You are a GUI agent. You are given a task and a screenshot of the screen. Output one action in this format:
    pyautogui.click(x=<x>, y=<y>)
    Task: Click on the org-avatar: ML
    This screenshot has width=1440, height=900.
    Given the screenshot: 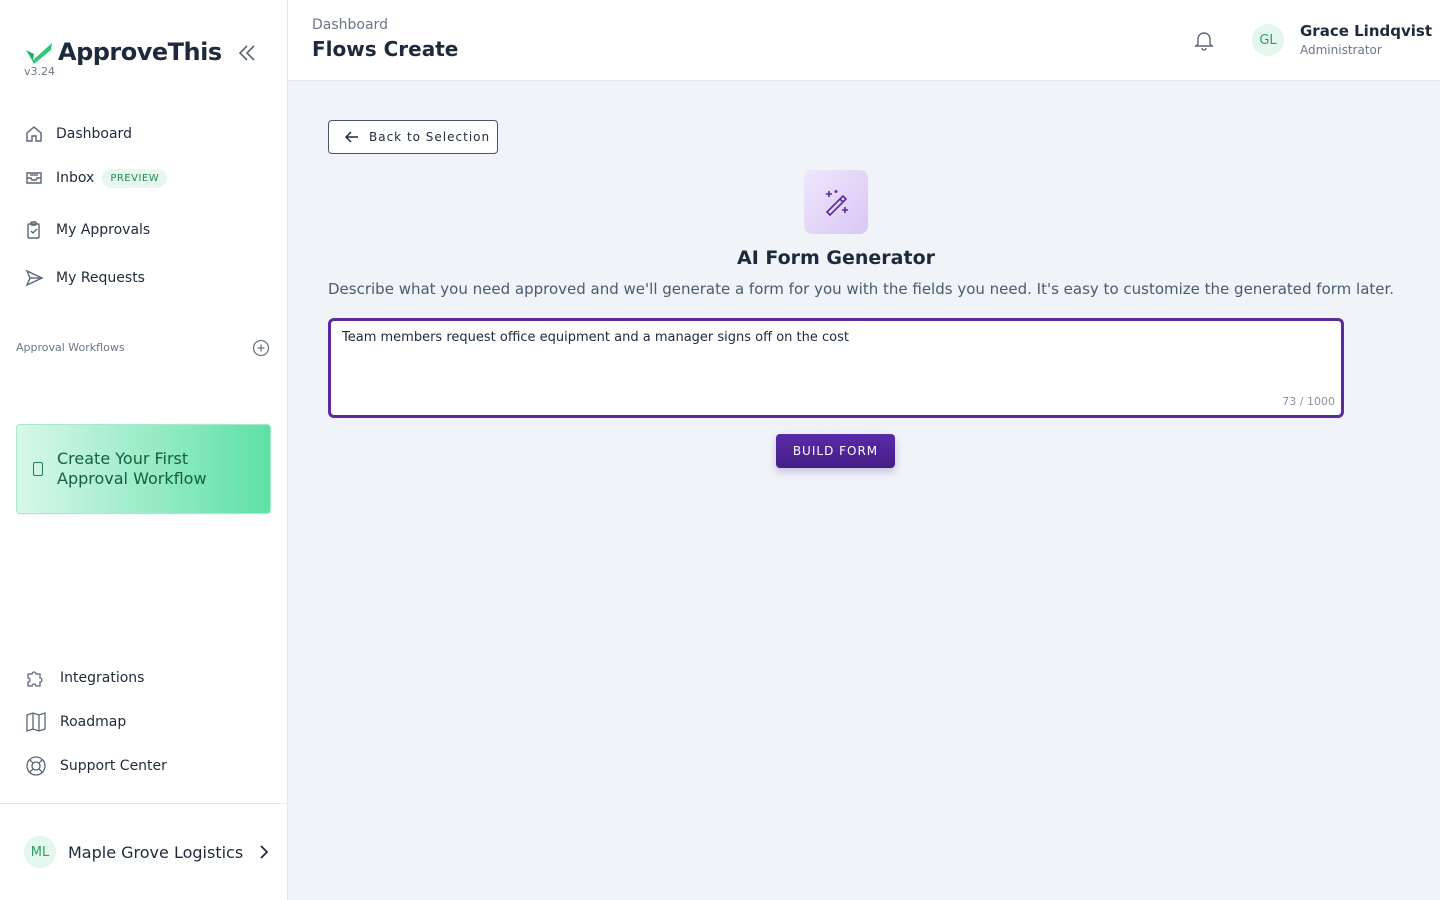 What is the action you would take?
    pyautogui.click(x=40, y=852)
    